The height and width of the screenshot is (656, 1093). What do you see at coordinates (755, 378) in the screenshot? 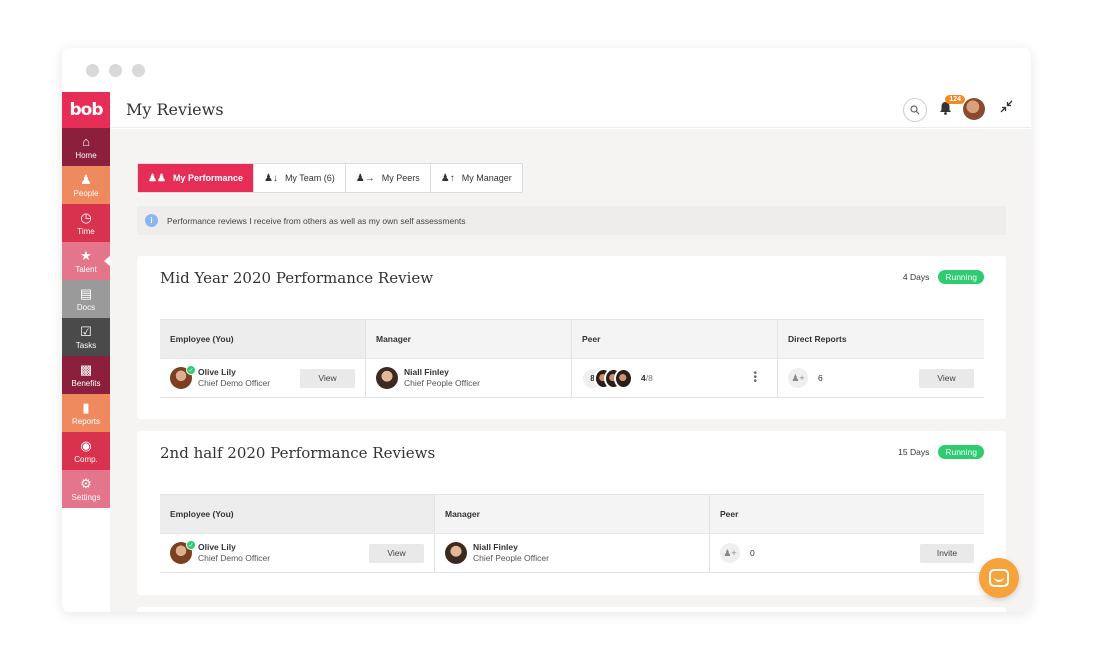
I see `more-options-icon: • • •` at bounding box center [755, 378].